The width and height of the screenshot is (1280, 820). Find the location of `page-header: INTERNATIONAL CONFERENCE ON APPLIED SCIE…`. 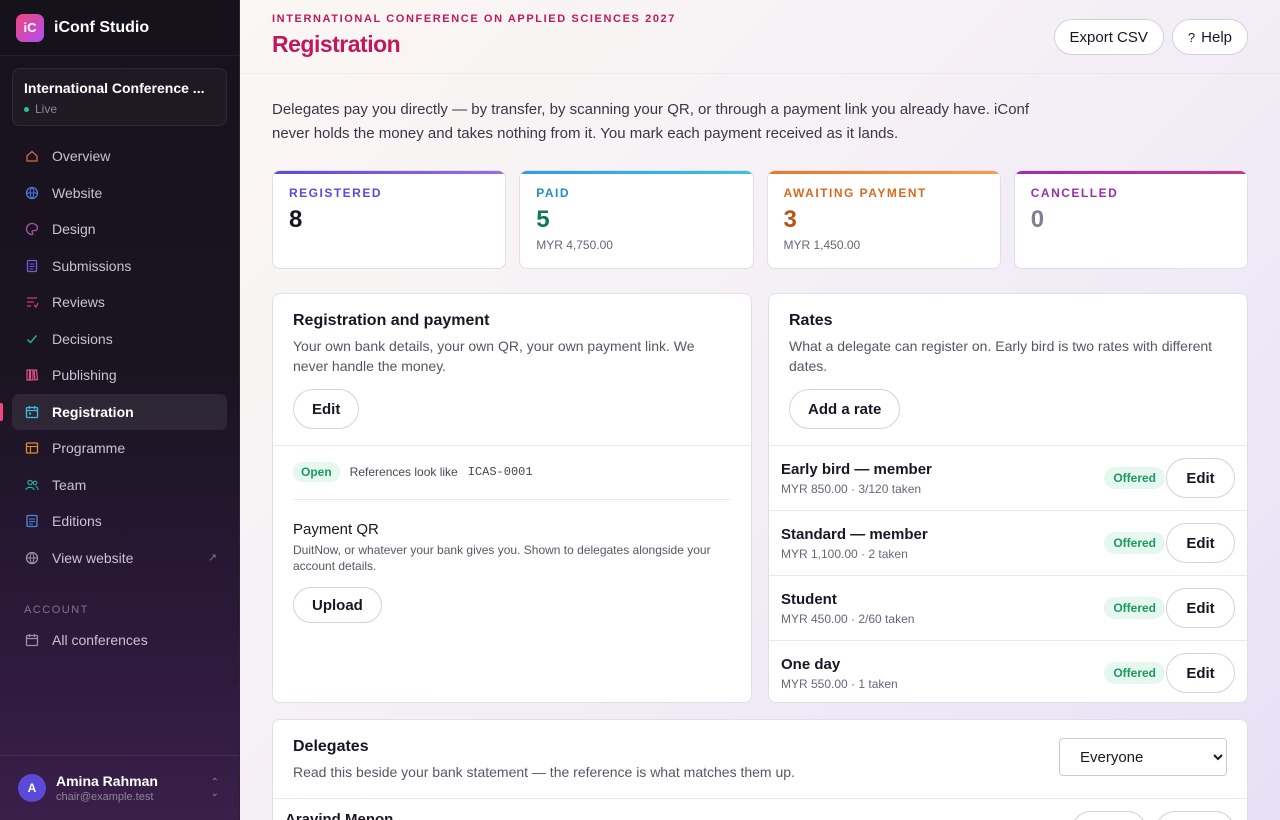

page-header: INTERNATIONAL CONFERENCE ON APPLIED SCIE… is located at coordinates (760, 37).